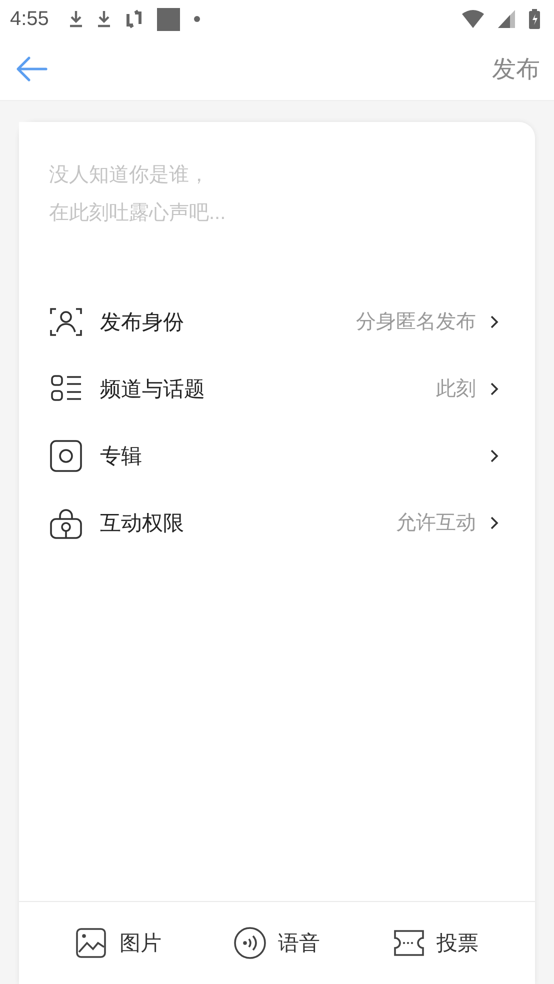 The width and height of the screenshot is (554, 984). What do you see at coordinates (66, 522) in the screenshot?
I see `lock-icon` at bounding box center [66, 522].